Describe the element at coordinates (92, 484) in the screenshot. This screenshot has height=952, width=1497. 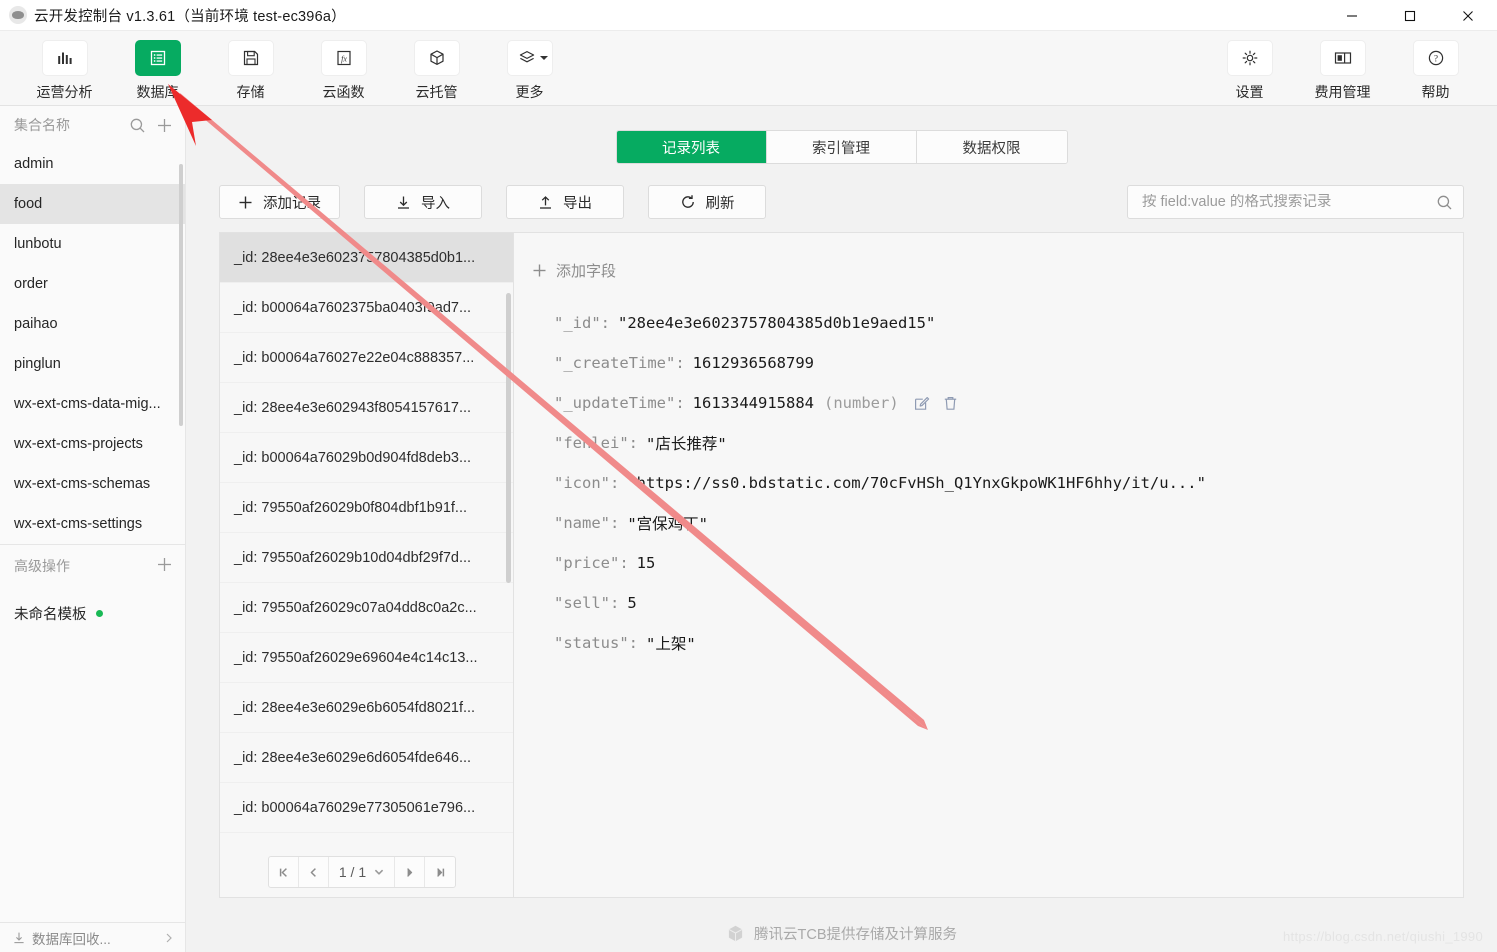
I see `sidebar-item-wx-ext-cms-schemas: wx-ext-cms-schemas` at that location.